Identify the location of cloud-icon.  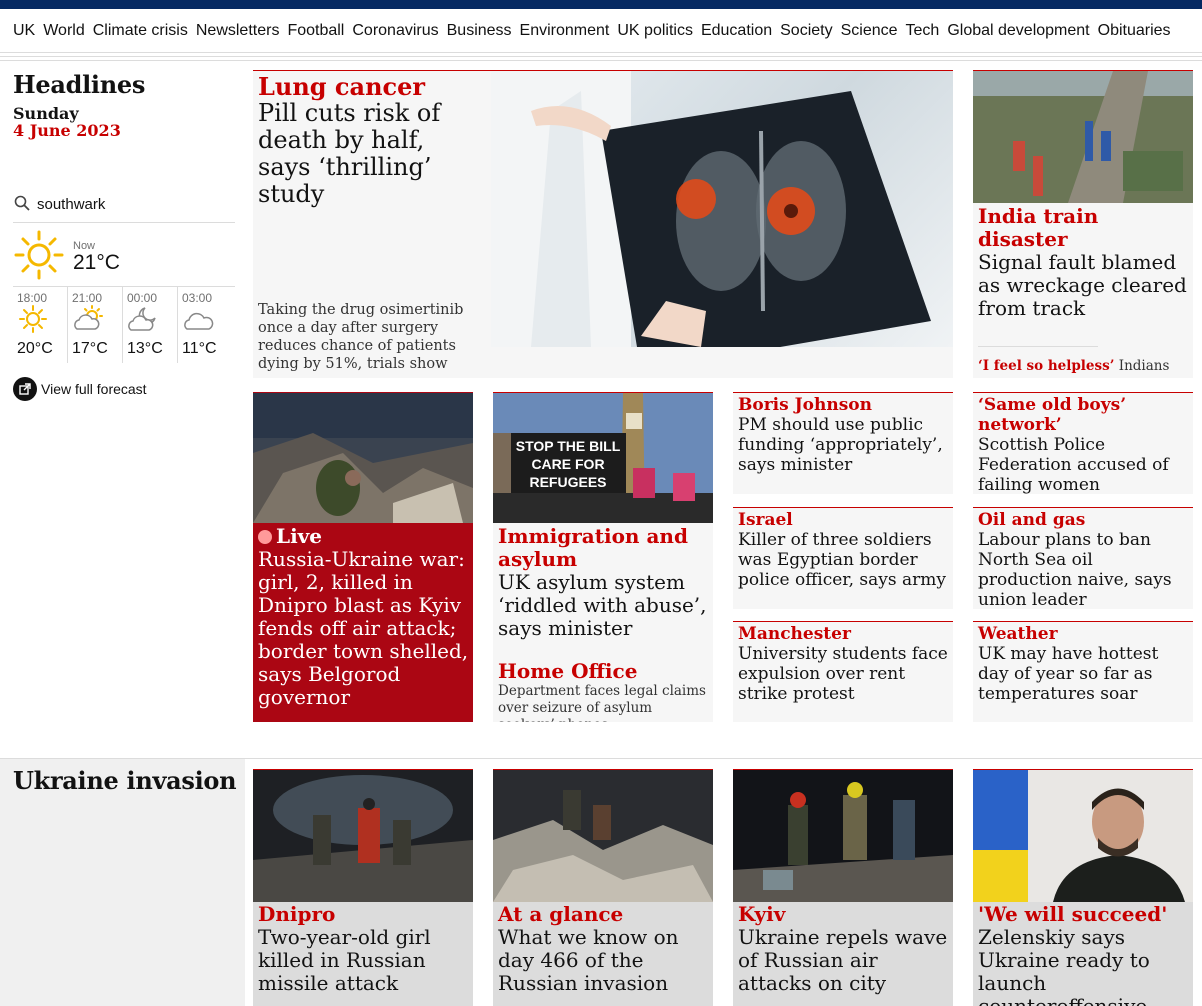
(199, 324).